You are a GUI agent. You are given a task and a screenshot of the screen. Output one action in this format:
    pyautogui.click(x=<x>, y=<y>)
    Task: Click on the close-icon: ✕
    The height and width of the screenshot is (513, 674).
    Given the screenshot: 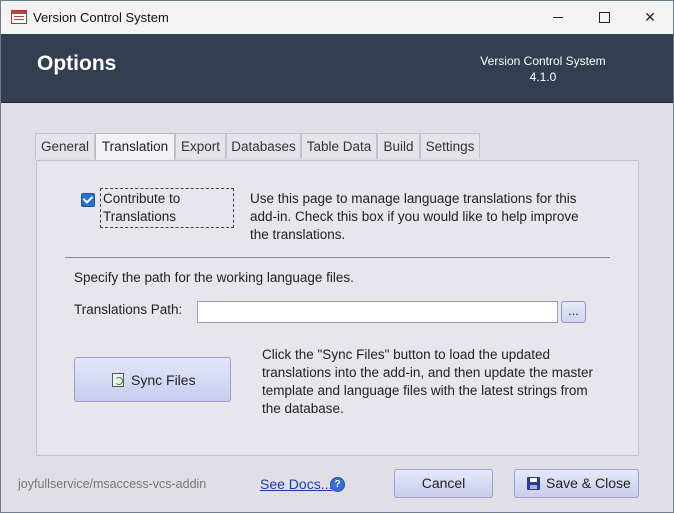 What is the action you would take?
    pyautogui.click(x=650, y=17)
    